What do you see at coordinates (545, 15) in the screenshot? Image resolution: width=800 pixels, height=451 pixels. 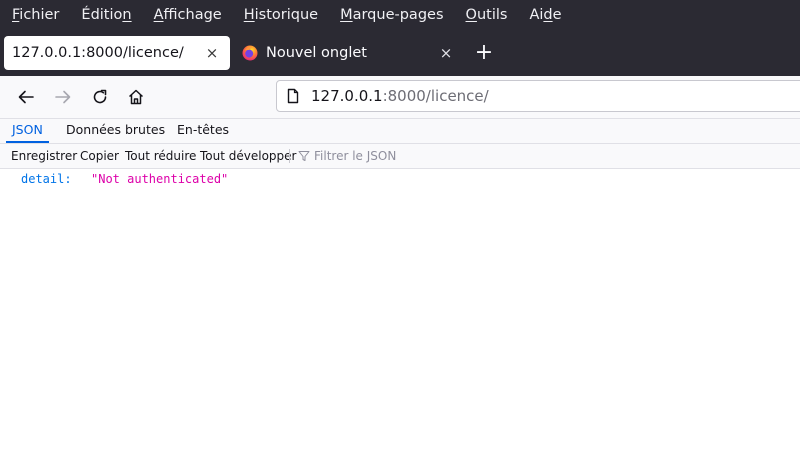 I see `menu-aide: Aide` at bounding box center [545, 15].